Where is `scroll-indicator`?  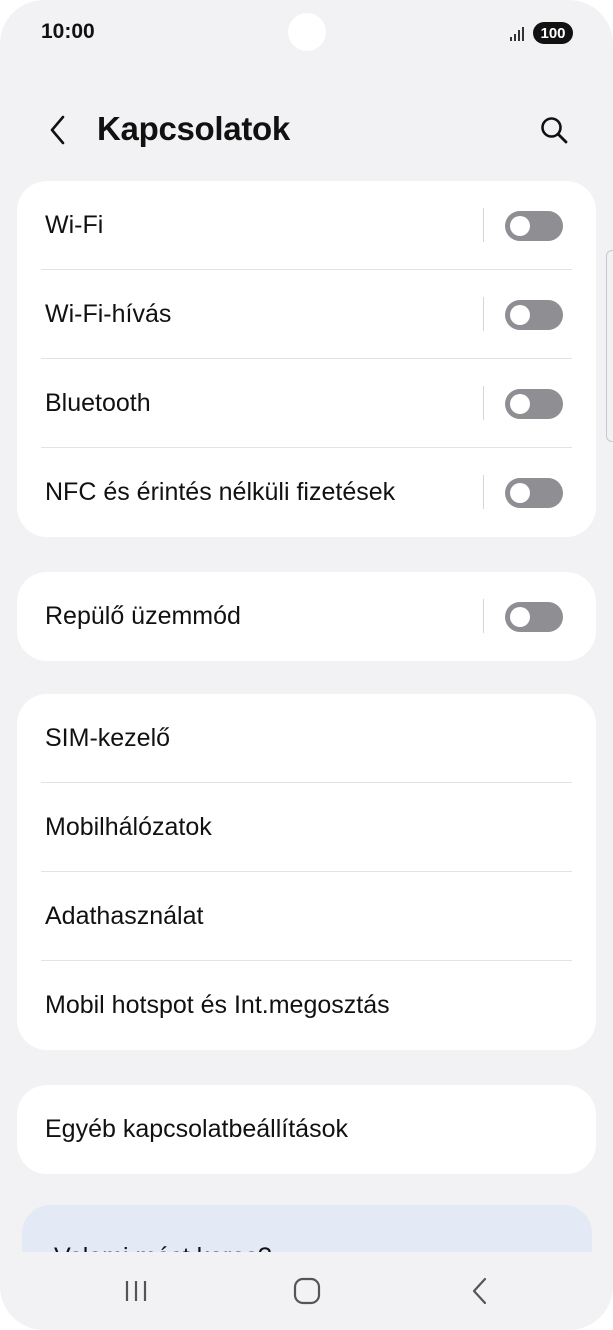 scroll-indicator is located at coordinates (609, 346).